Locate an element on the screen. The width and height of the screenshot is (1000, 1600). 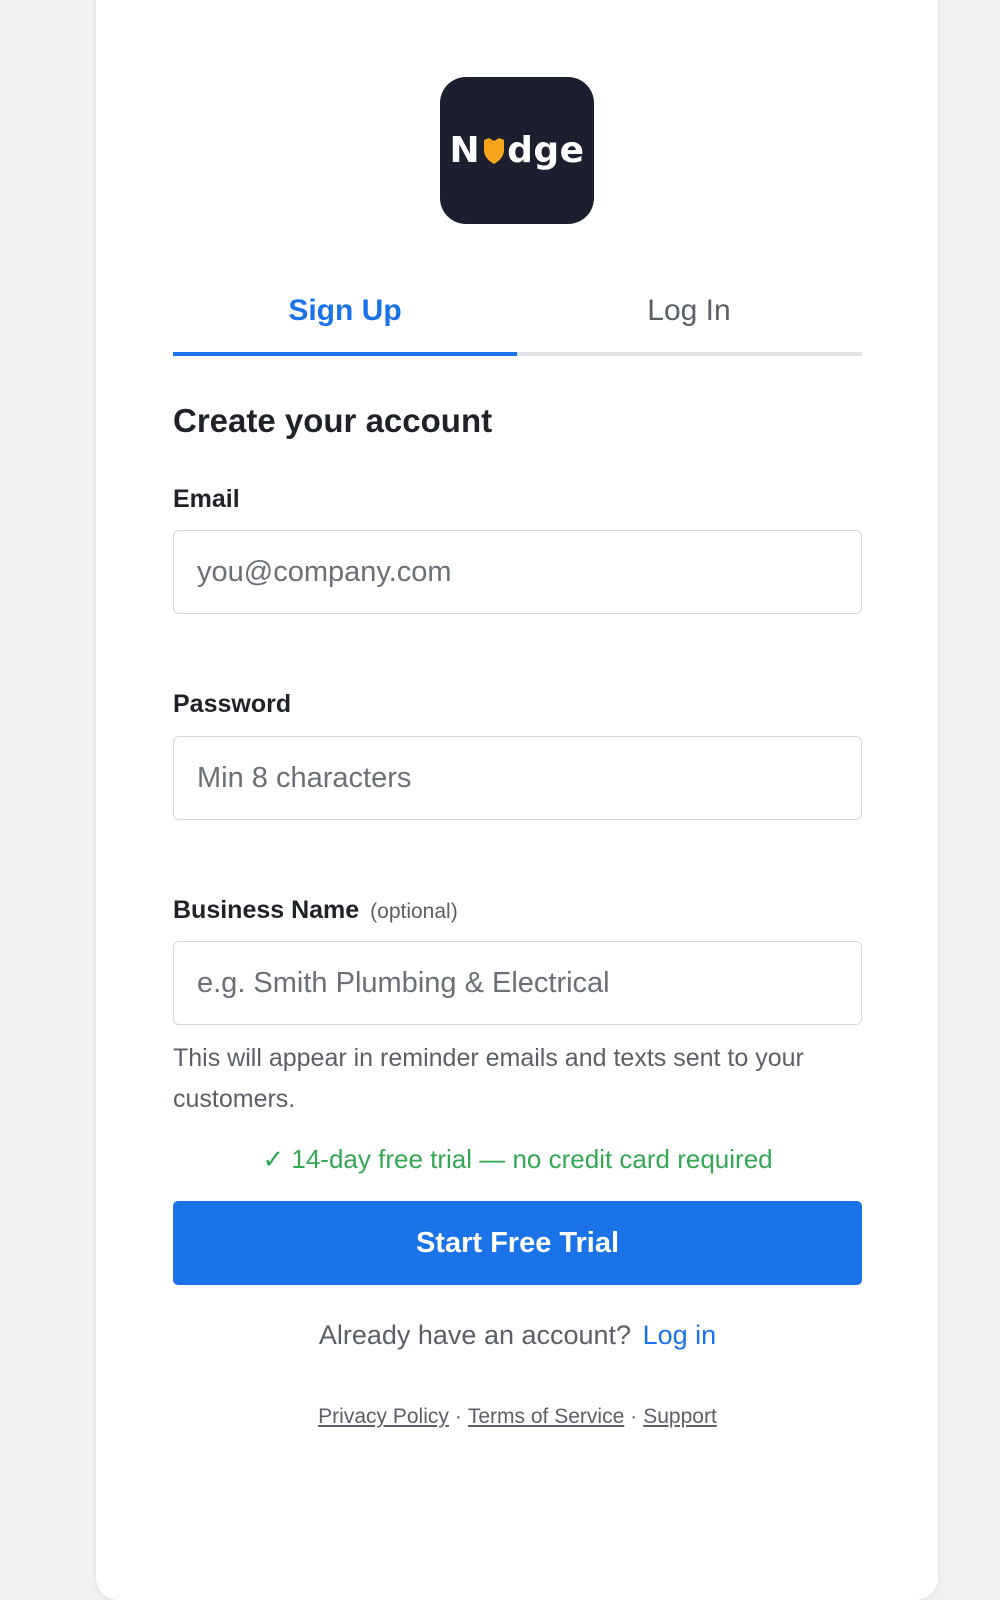
logo-wordmark: N dge is located at coordinates (517, 150).